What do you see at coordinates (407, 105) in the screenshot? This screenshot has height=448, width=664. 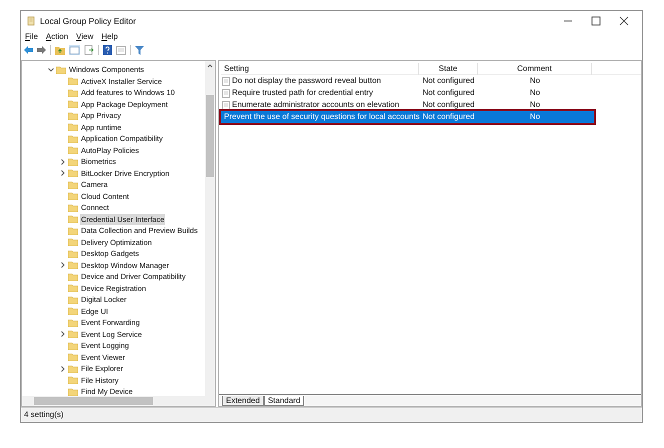 I see `table-row: Enumerate administrator accounts on elevation Not configured No` at bounding box center [407, 105].